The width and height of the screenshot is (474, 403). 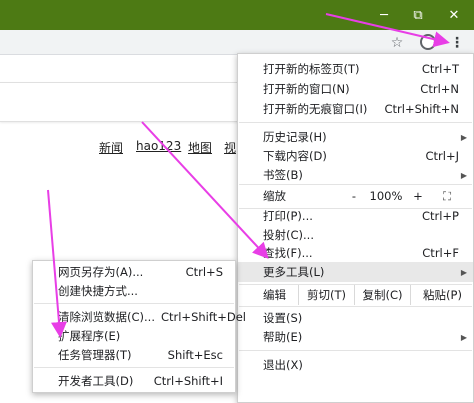 What do you see at coordinates (237, 15) in the screenshot?
I see `title-bar: ─ ⧉ ✕` at bounding box center [237, 15].